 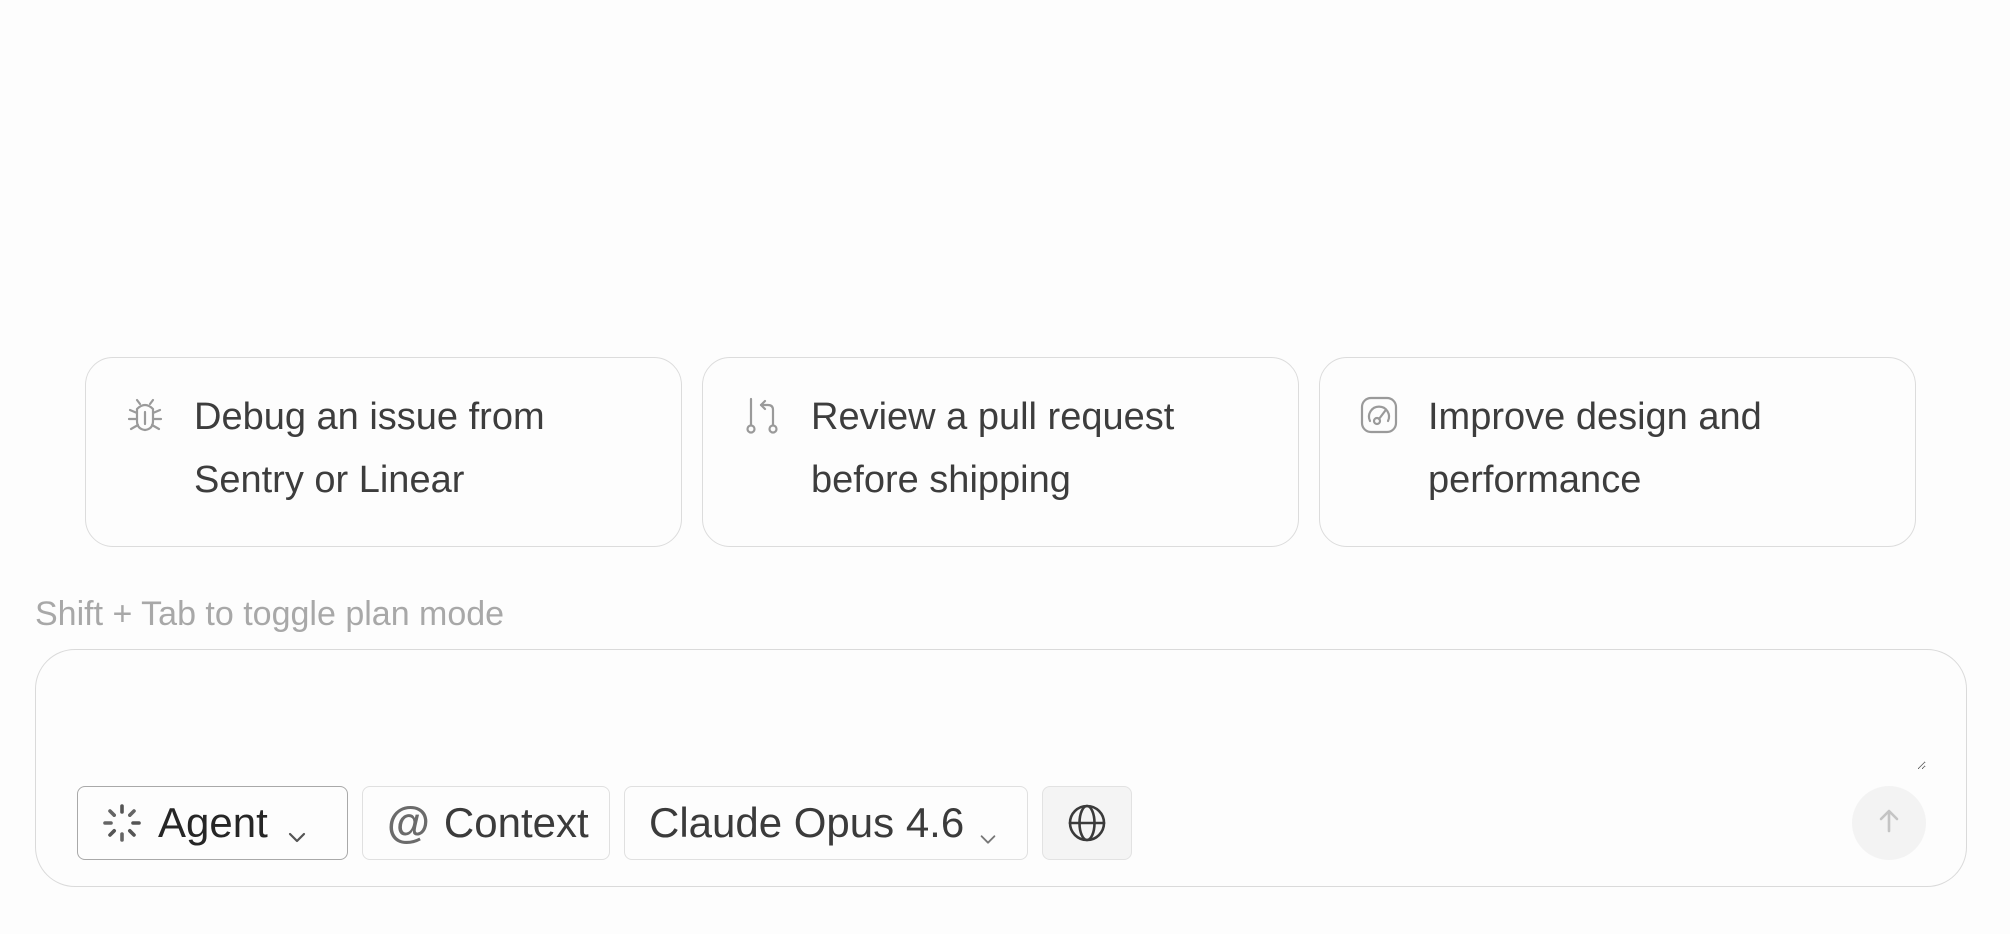 I want to click on suggestion-text: Improve design and performance, so click(x=1595, y=448).